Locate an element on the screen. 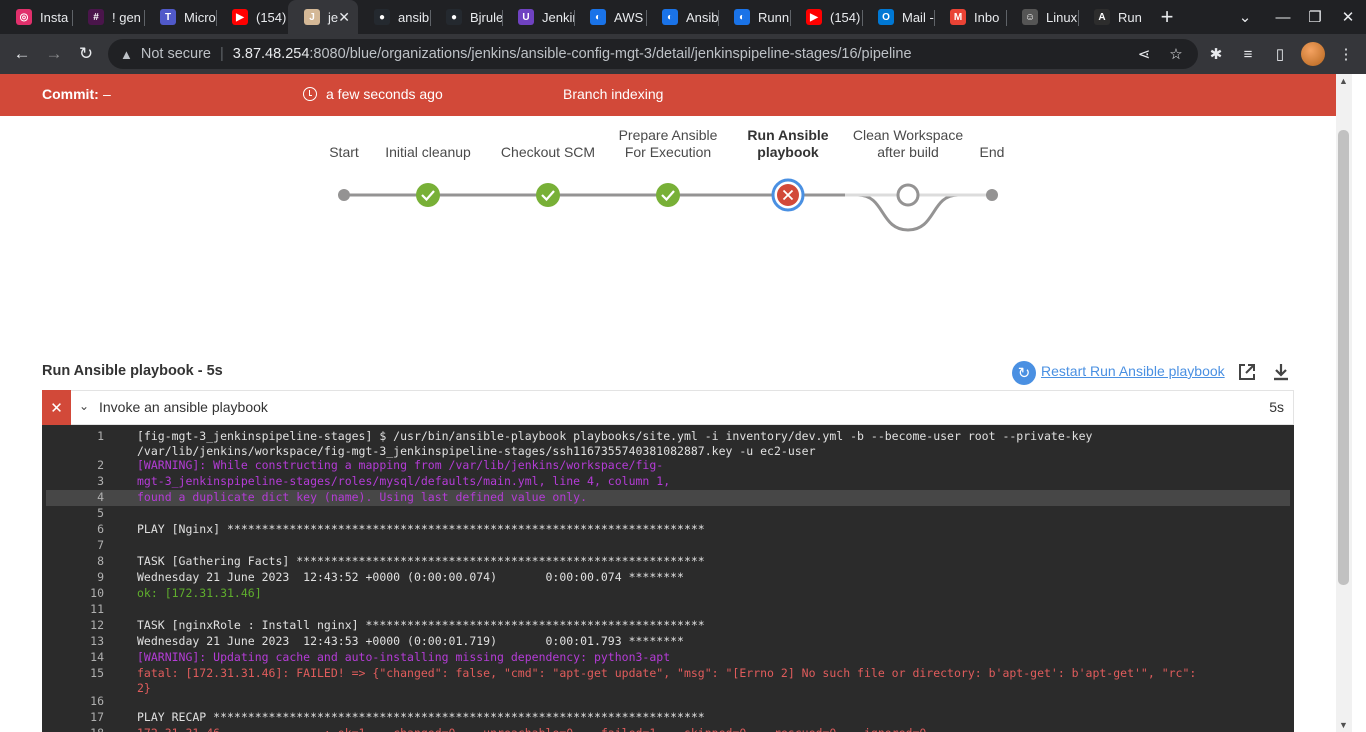  log-line-number: 18 is located at coordinates (75, 729).